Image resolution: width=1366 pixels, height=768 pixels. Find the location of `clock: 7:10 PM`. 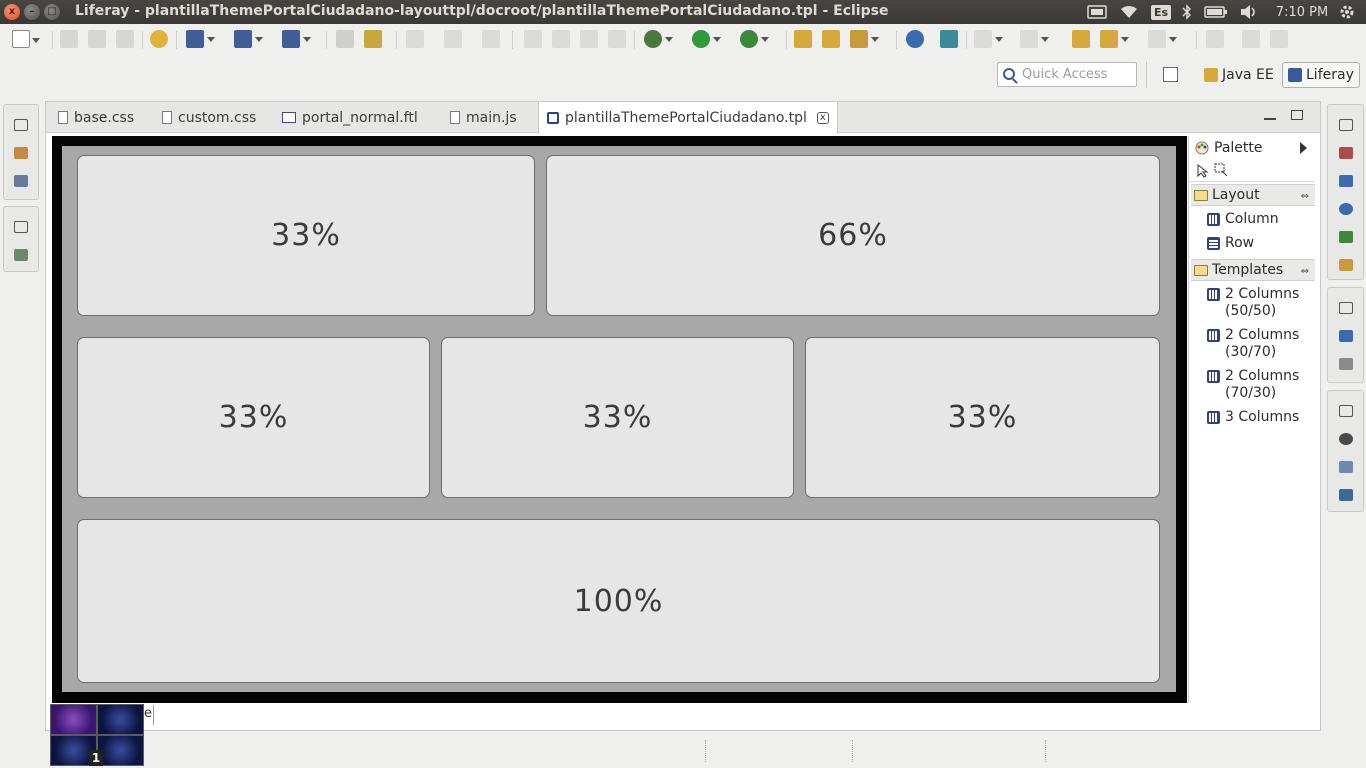

clock: 7:10 PM is located at coordinates (1302, 12).